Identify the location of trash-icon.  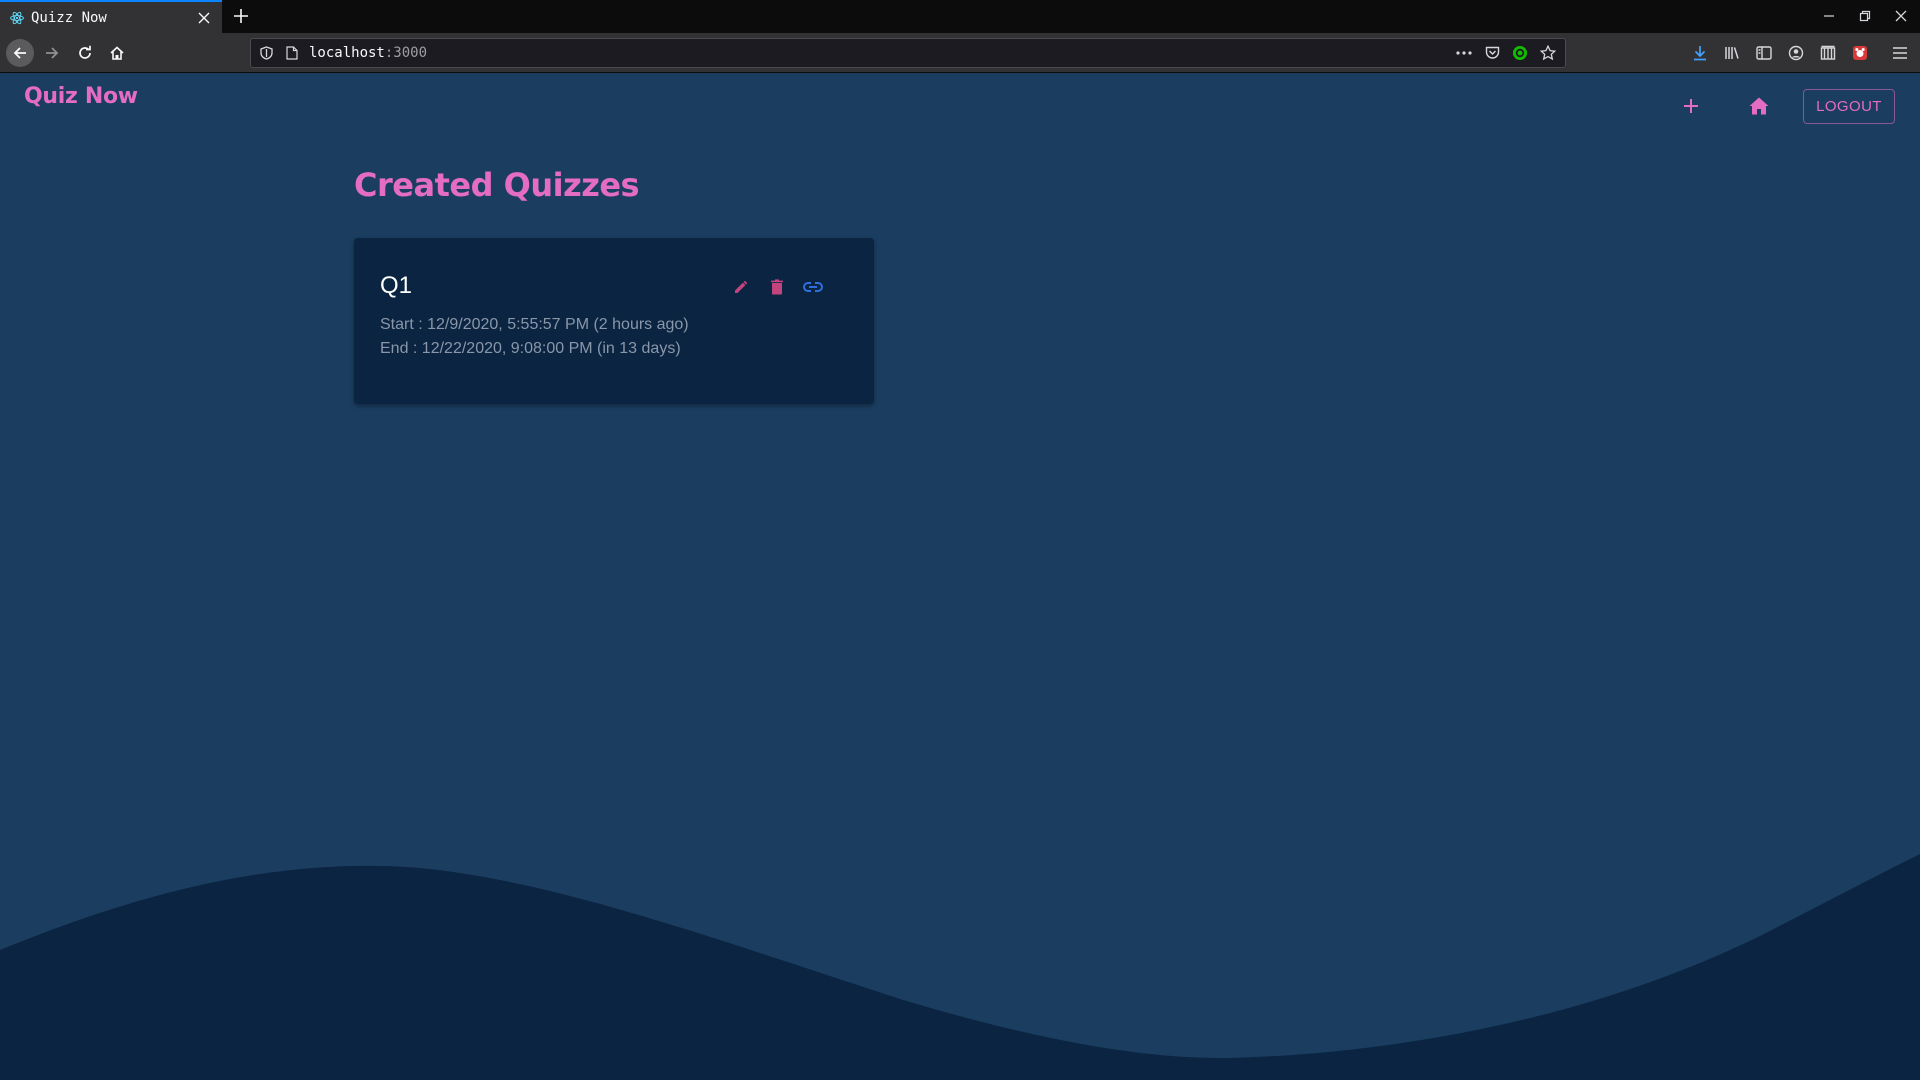
(777, 287).